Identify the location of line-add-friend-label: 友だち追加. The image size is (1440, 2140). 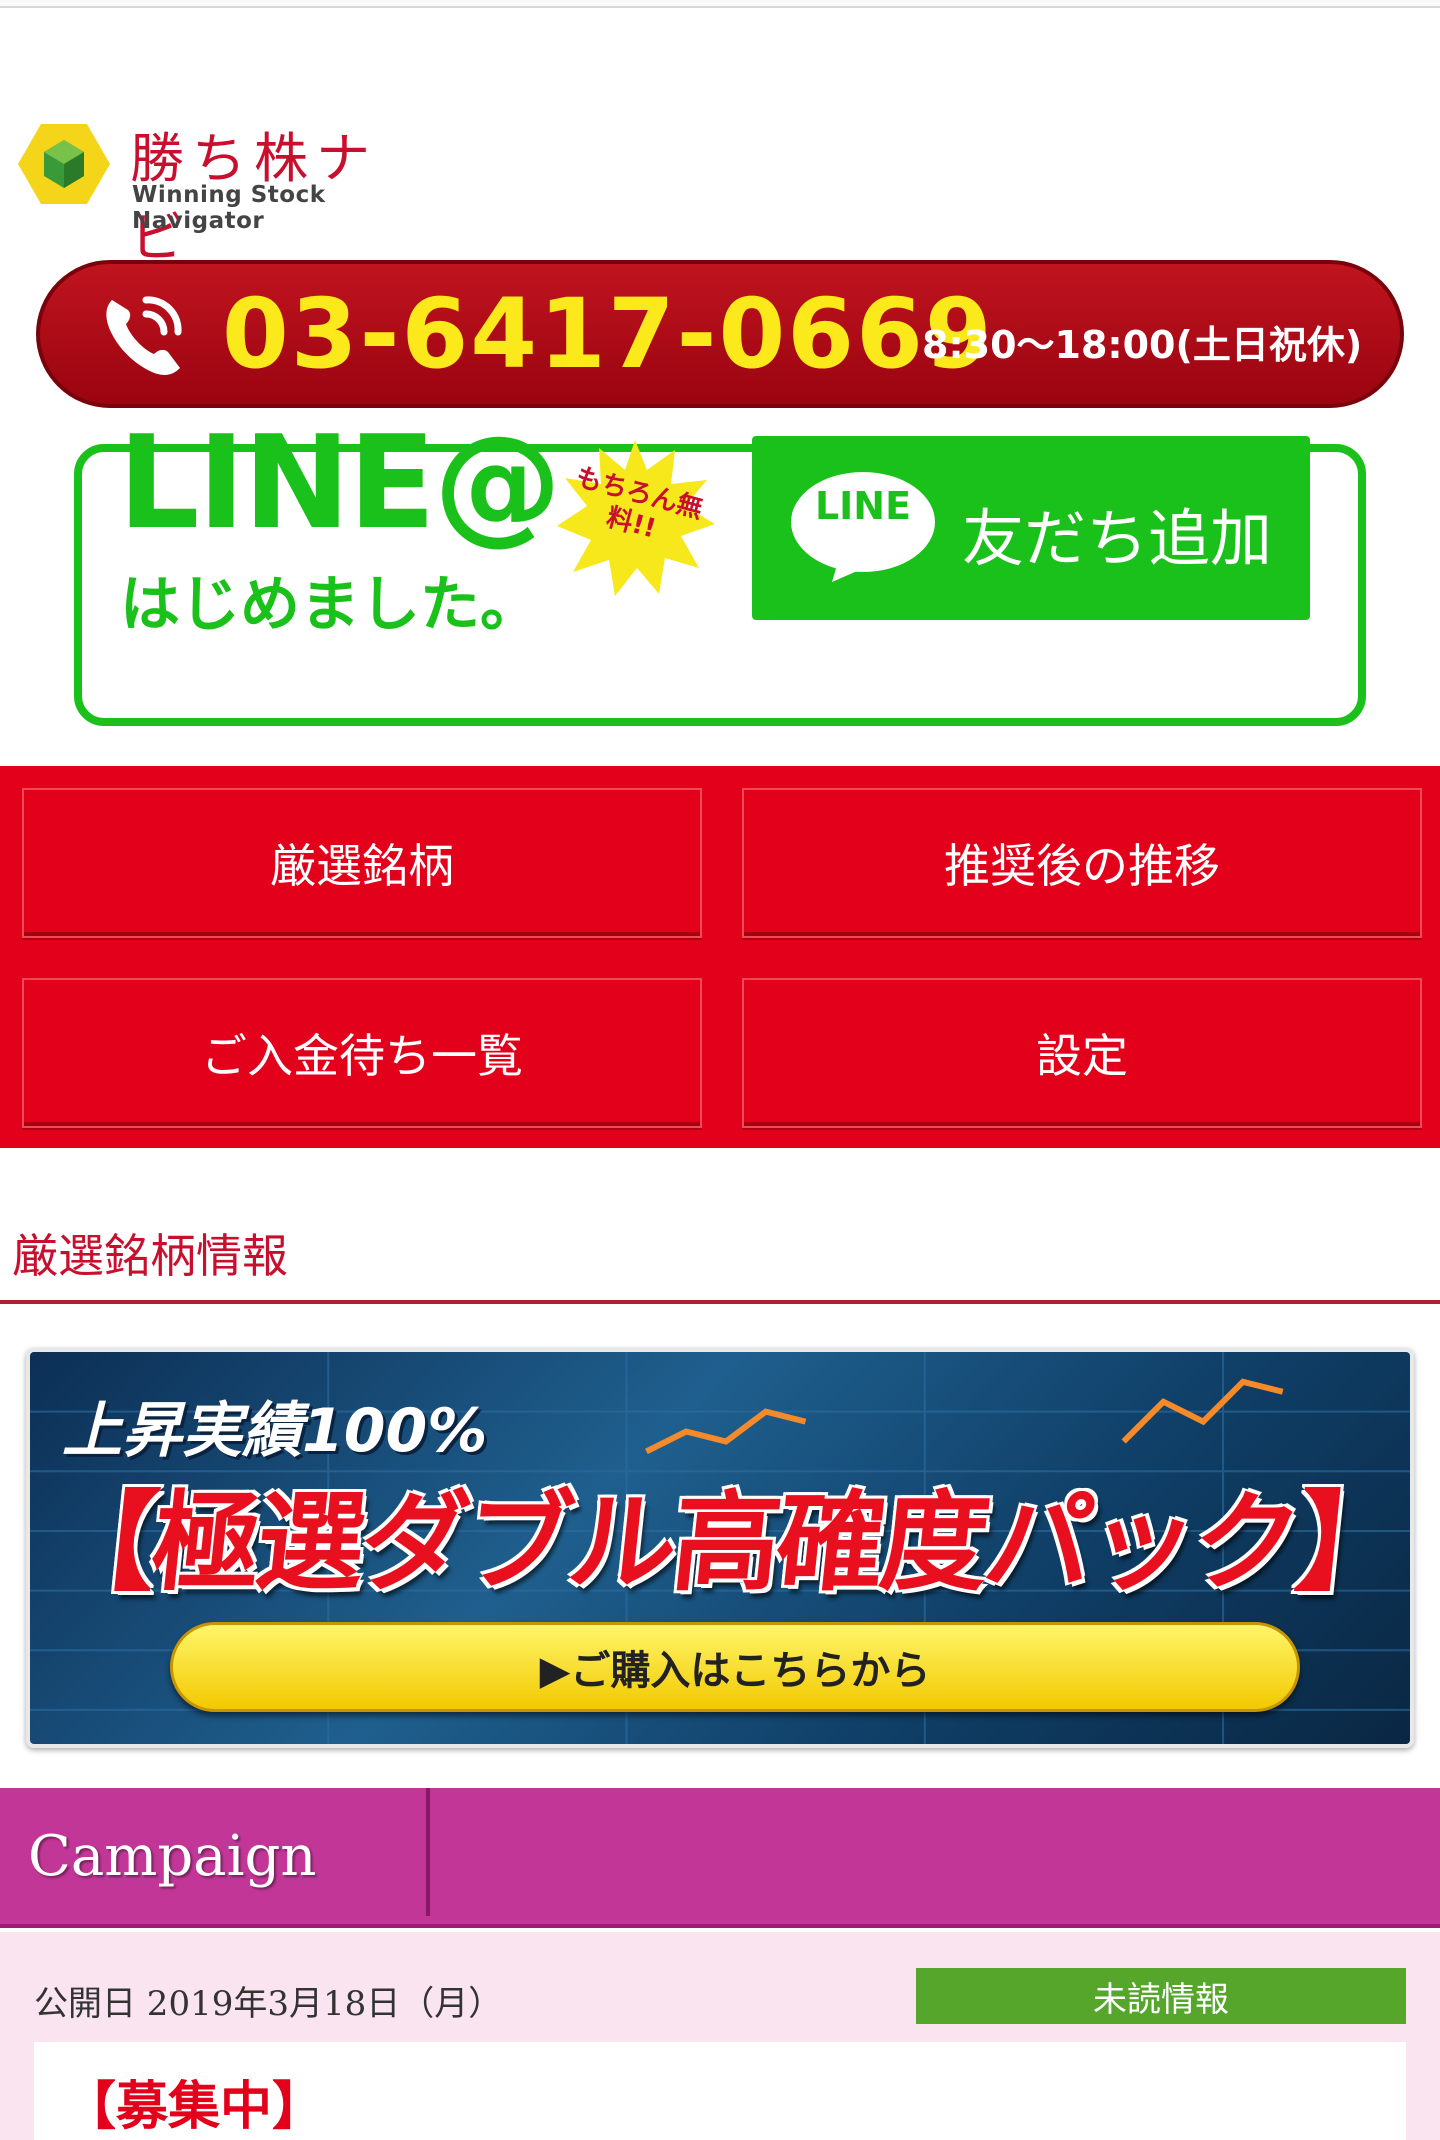
(1117, 538).